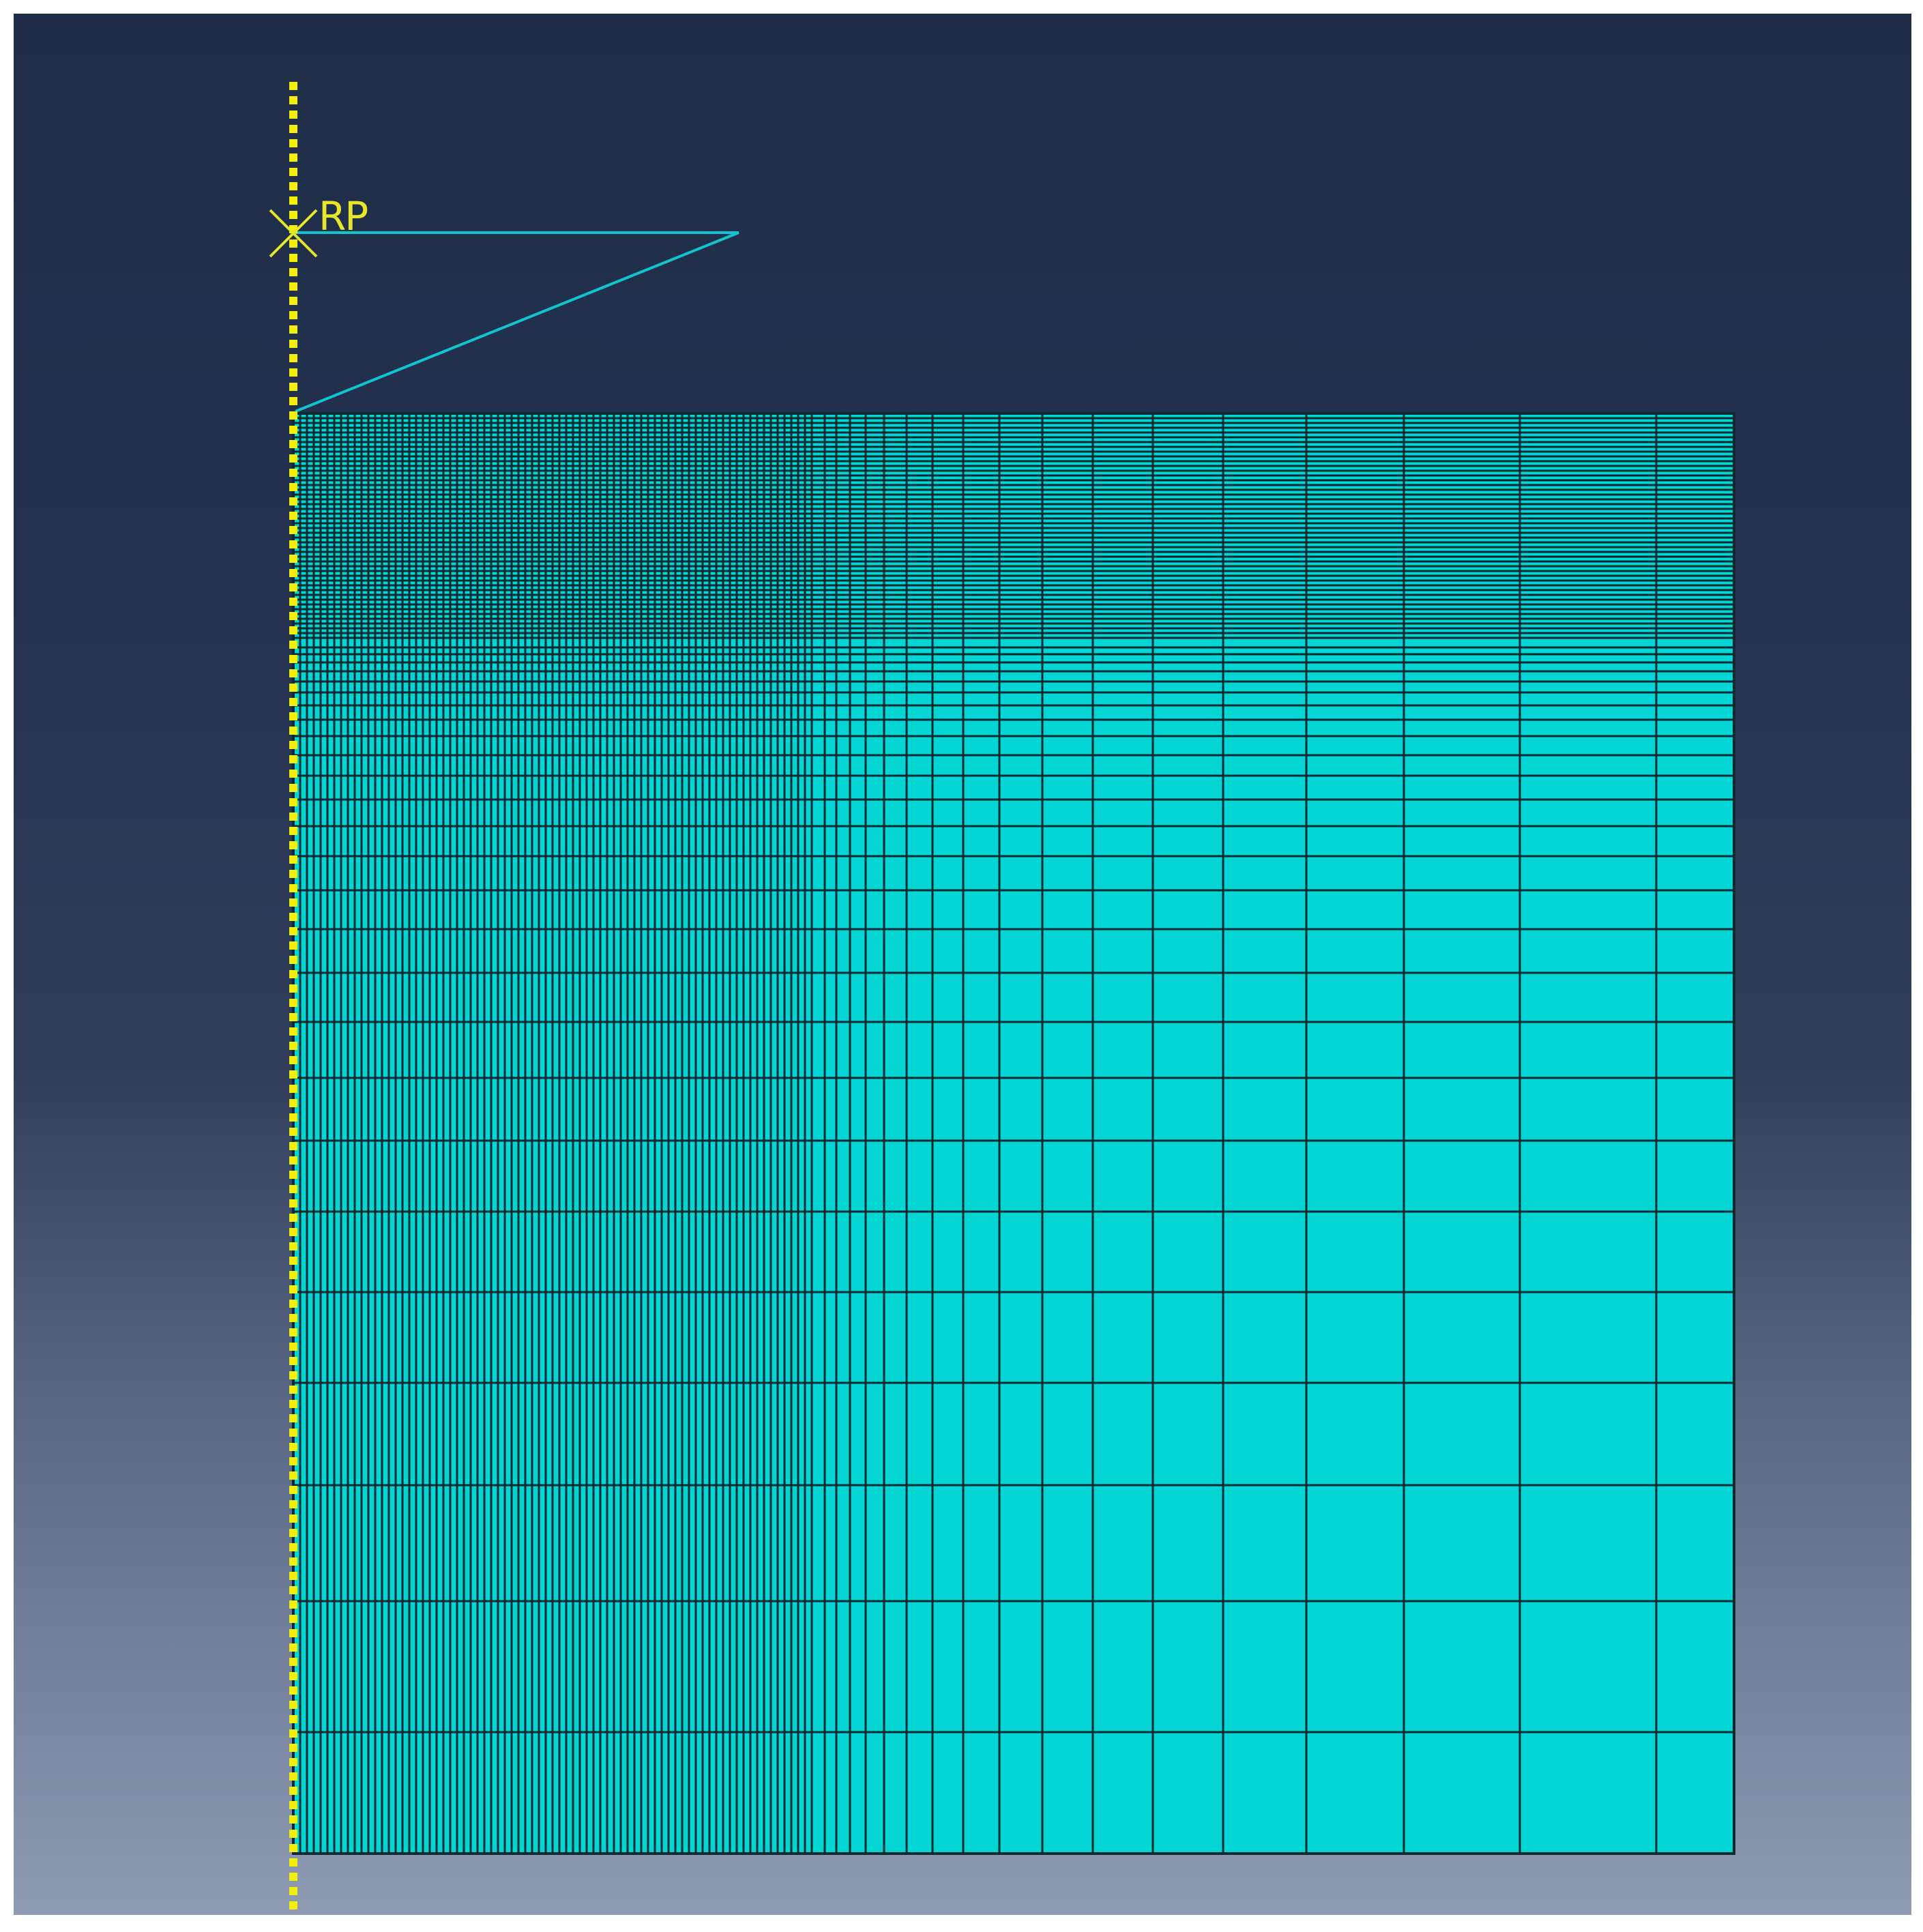  Describe the element at coordinates (344, 216) in the screenshot. I see `reference-point-label: RP` at that location.